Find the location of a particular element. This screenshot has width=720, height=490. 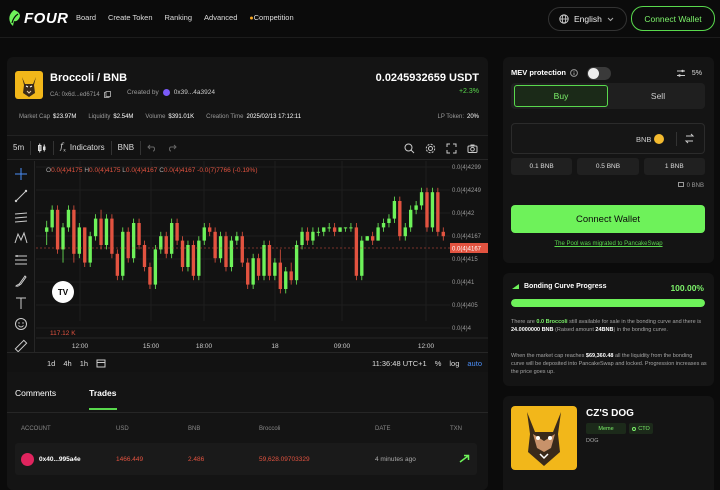

undo-button is located at coordinates (151, 148).